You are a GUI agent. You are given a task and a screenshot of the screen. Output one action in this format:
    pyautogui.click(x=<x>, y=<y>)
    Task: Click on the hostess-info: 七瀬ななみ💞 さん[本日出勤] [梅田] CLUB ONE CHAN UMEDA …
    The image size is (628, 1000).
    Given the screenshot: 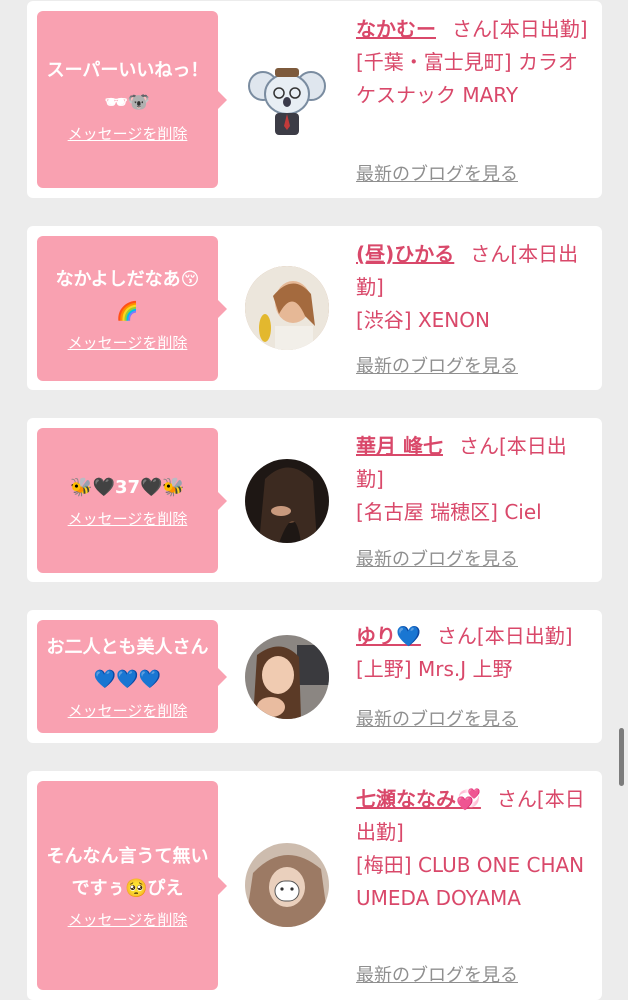 What is the action you would take?
    pyautogui.click(x=475, y=849)
    